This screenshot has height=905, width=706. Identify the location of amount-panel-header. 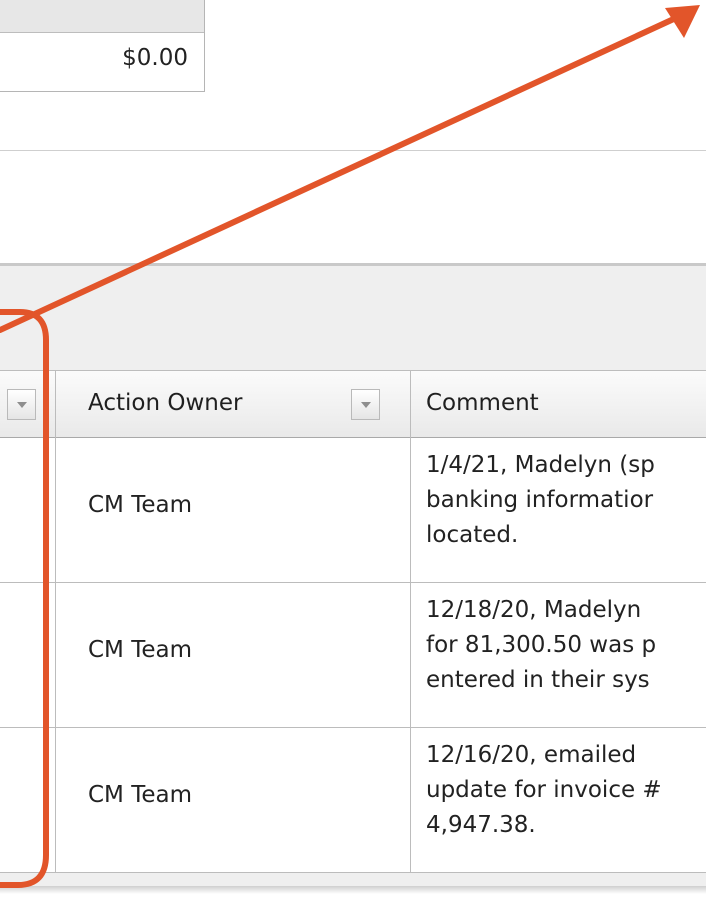
(102, 16).